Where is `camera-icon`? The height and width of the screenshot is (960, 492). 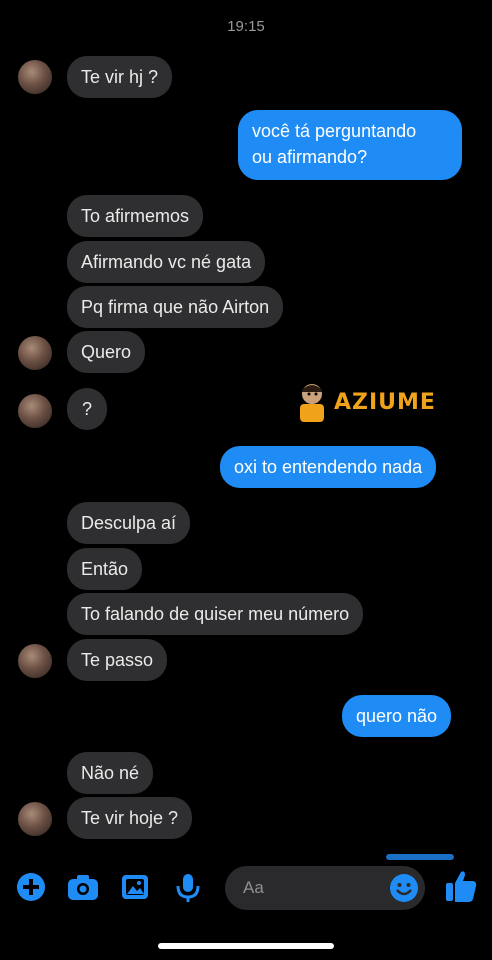
camera-icon is located at coordinates (83, 889).